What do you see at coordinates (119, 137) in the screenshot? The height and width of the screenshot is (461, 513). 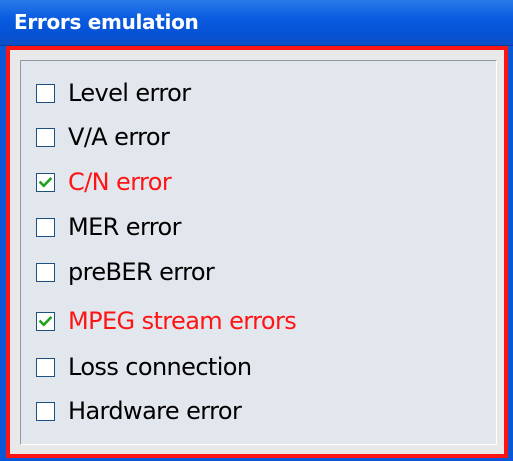 I see `label-va-error: V/A error` at bounding box center [119, 137].